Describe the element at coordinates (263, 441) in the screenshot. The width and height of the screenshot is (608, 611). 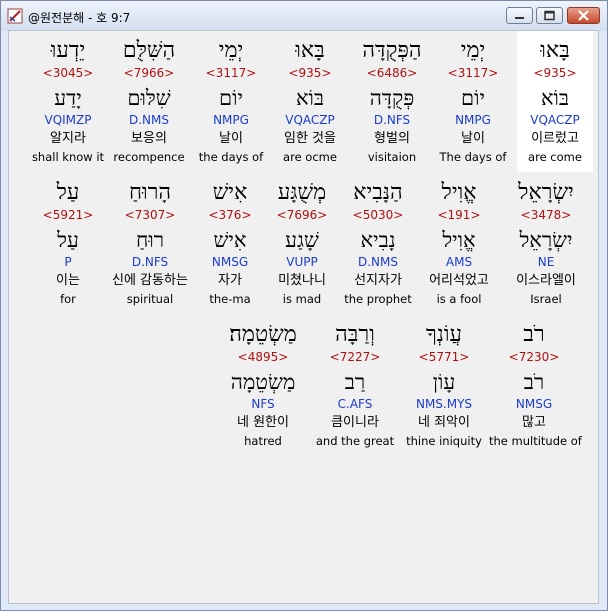
I see `english-gloss: hatred` at that location.